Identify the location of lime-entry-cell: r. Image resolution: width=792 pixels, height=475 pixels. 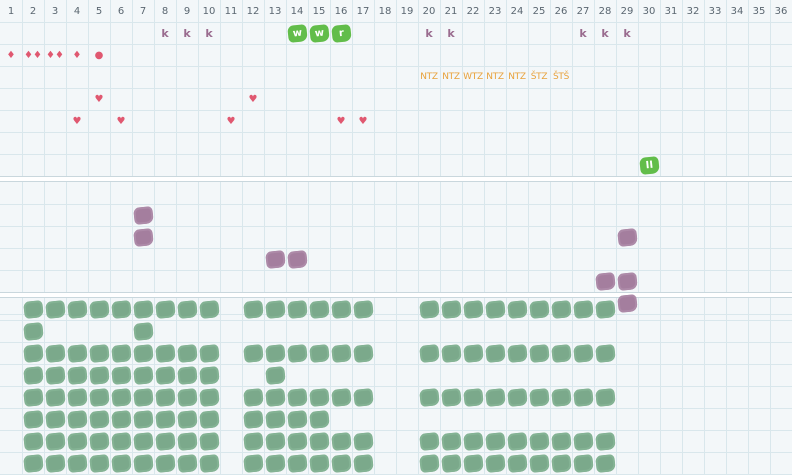
(341, 33).